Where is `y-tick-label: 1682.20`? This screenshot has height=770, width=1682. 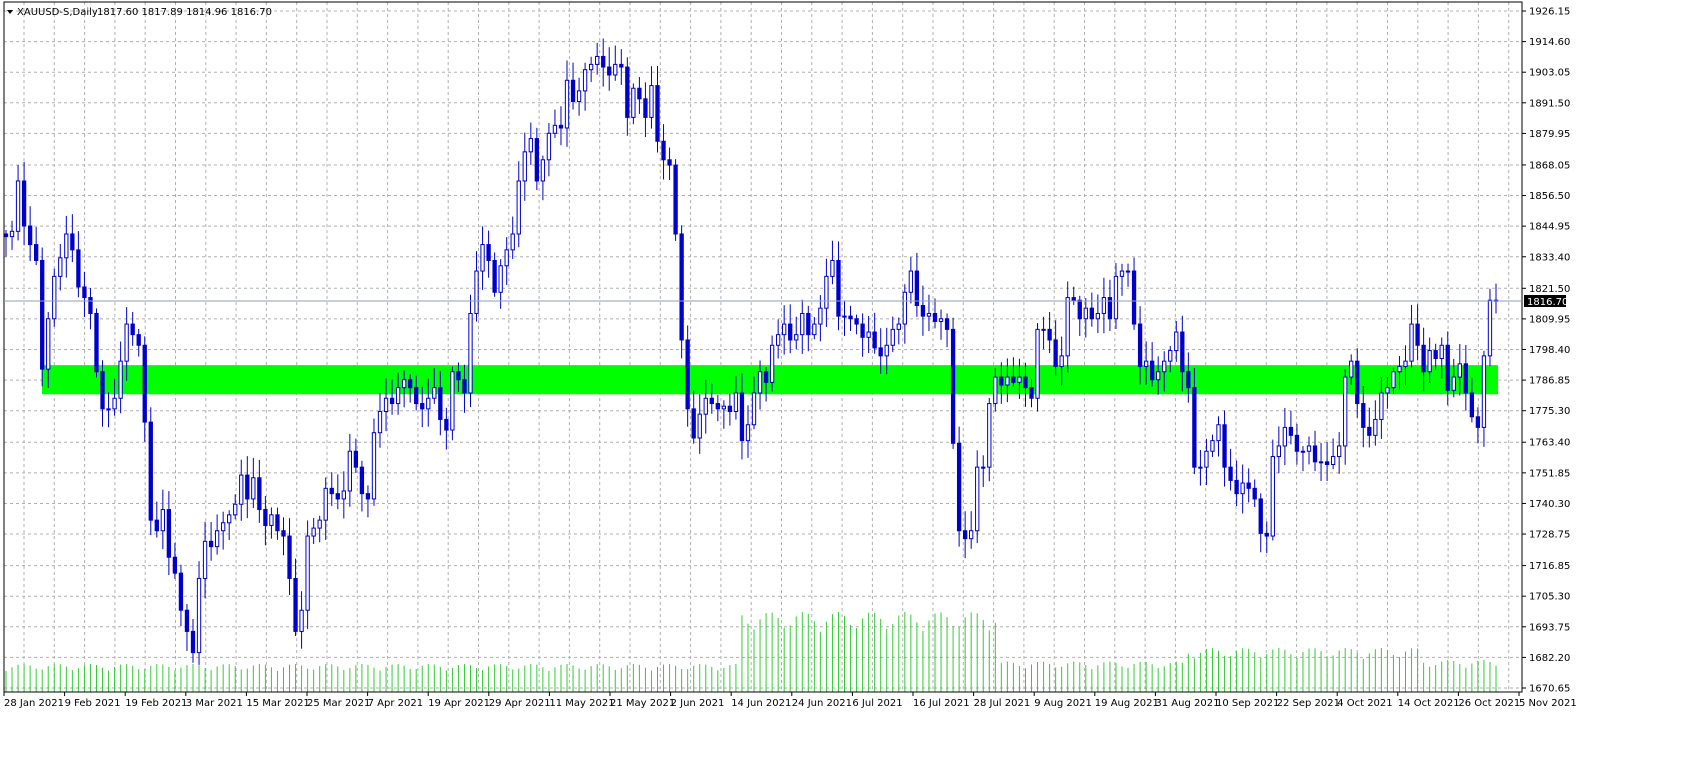
y-tick-label: 1682.20 is located at coordinates (1549, 658).